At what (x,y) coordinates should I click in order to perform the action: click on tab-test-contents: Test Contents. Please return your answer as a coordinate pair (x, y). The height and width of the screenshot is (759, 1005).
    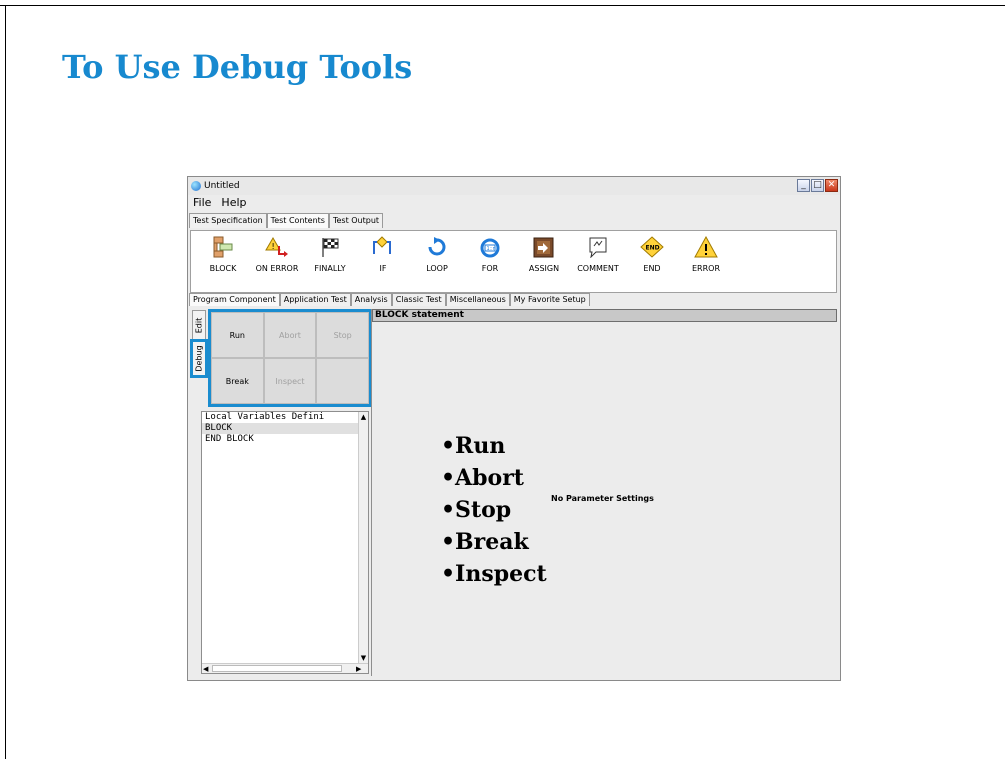
    Looking at the image, I should click on (297, 220).